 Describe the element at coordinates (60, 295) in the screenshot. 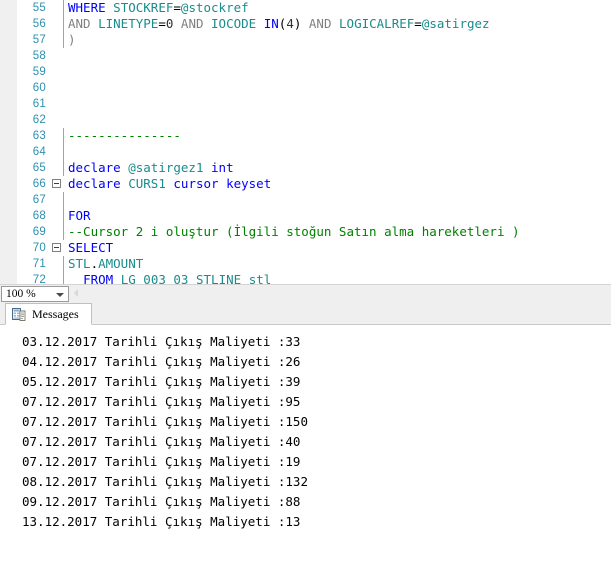

I see `chevron-down-icon` at that location.